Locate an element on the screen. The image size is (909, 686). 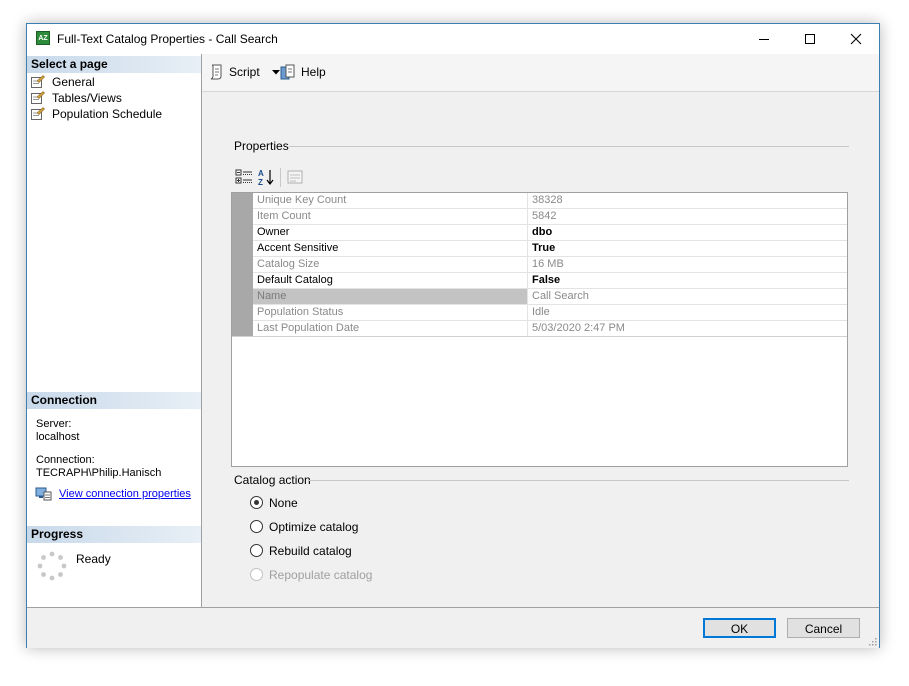
minimize-button is located at coordinates (764, 39).